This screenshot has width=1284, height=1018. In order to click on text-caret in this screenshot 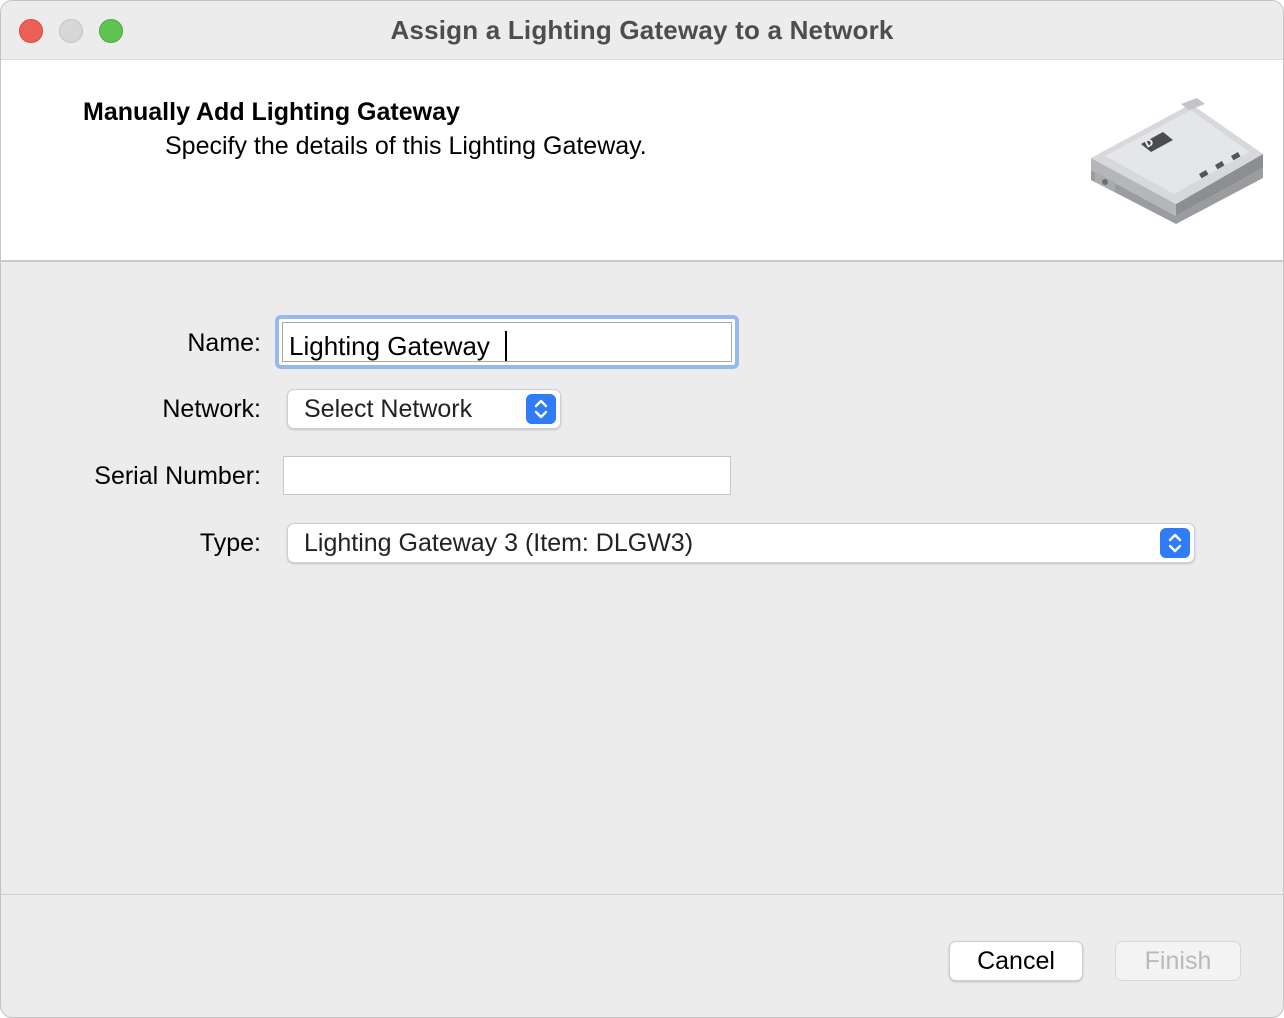, I will do `click(506, 346)`.